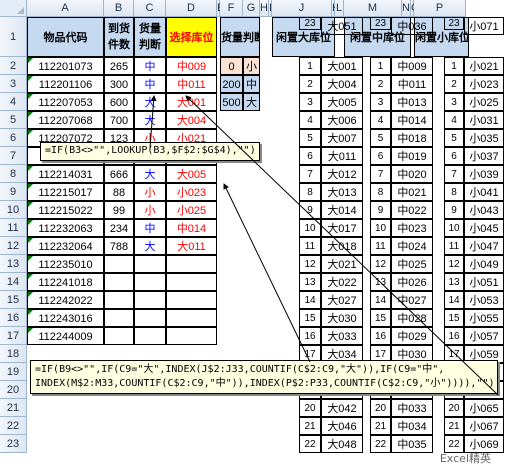 This screenshot has width=505, height=472. What do you see at coordinates (484, 336) in the screenshot?
I see `idle-small-location: 小057` at bounding box center [484, 336].